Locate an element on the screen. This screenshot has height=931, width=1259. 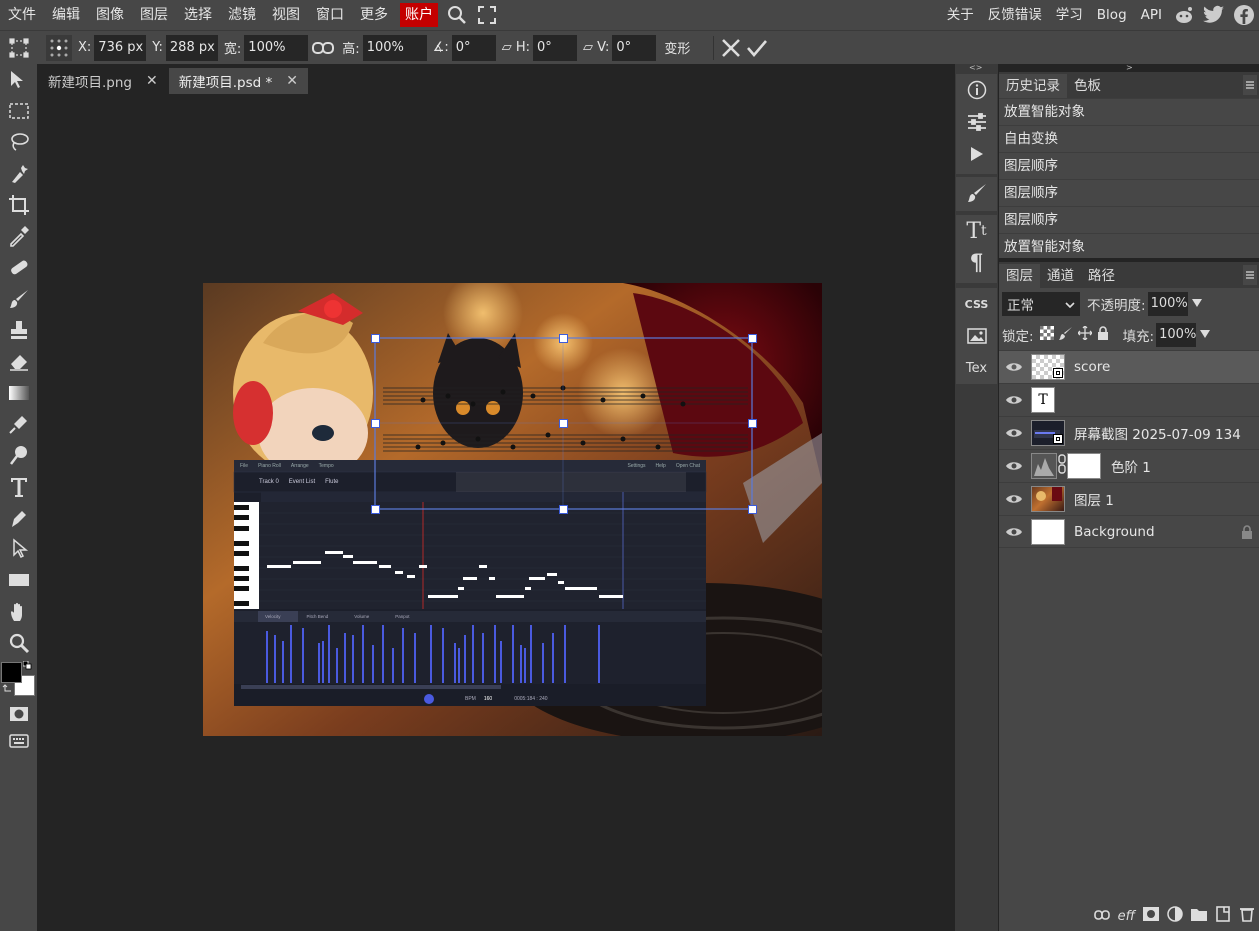
tab-paths: 路径 is located at coordinates (1101, 276).